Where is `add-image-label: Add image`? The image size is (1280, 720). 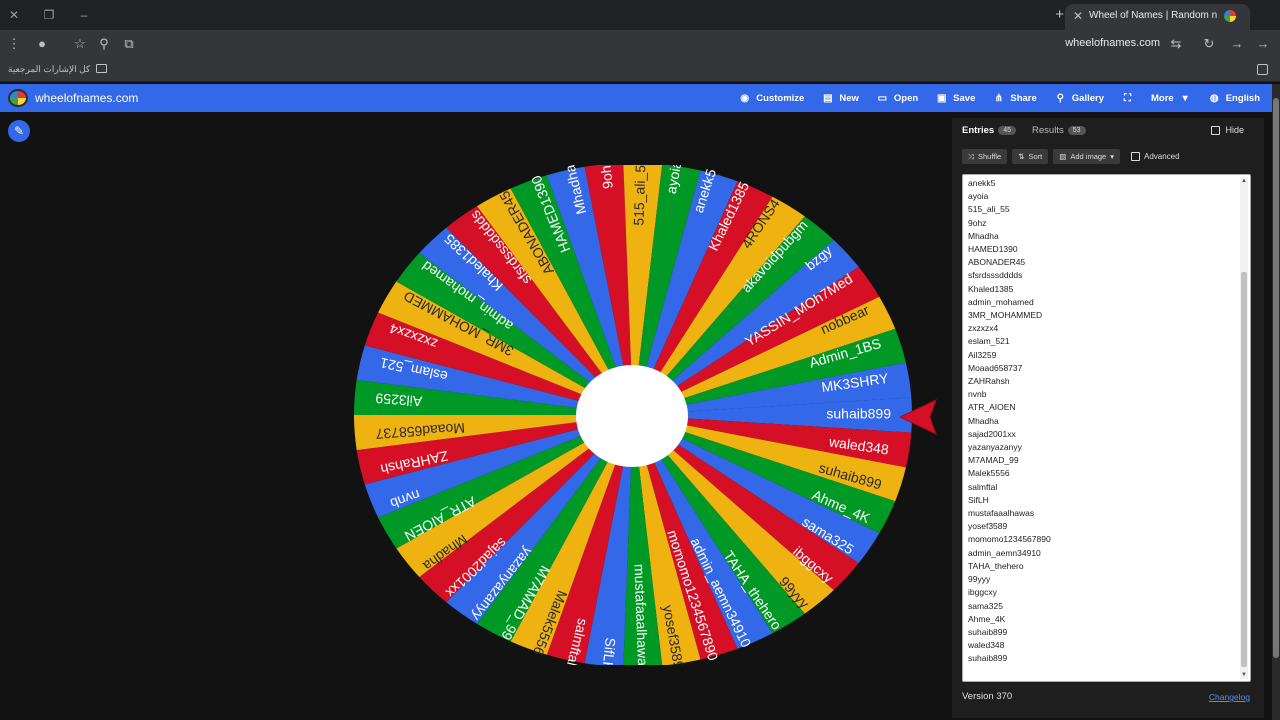
add-image-label: Add image is located at coordinates (1088, 156).